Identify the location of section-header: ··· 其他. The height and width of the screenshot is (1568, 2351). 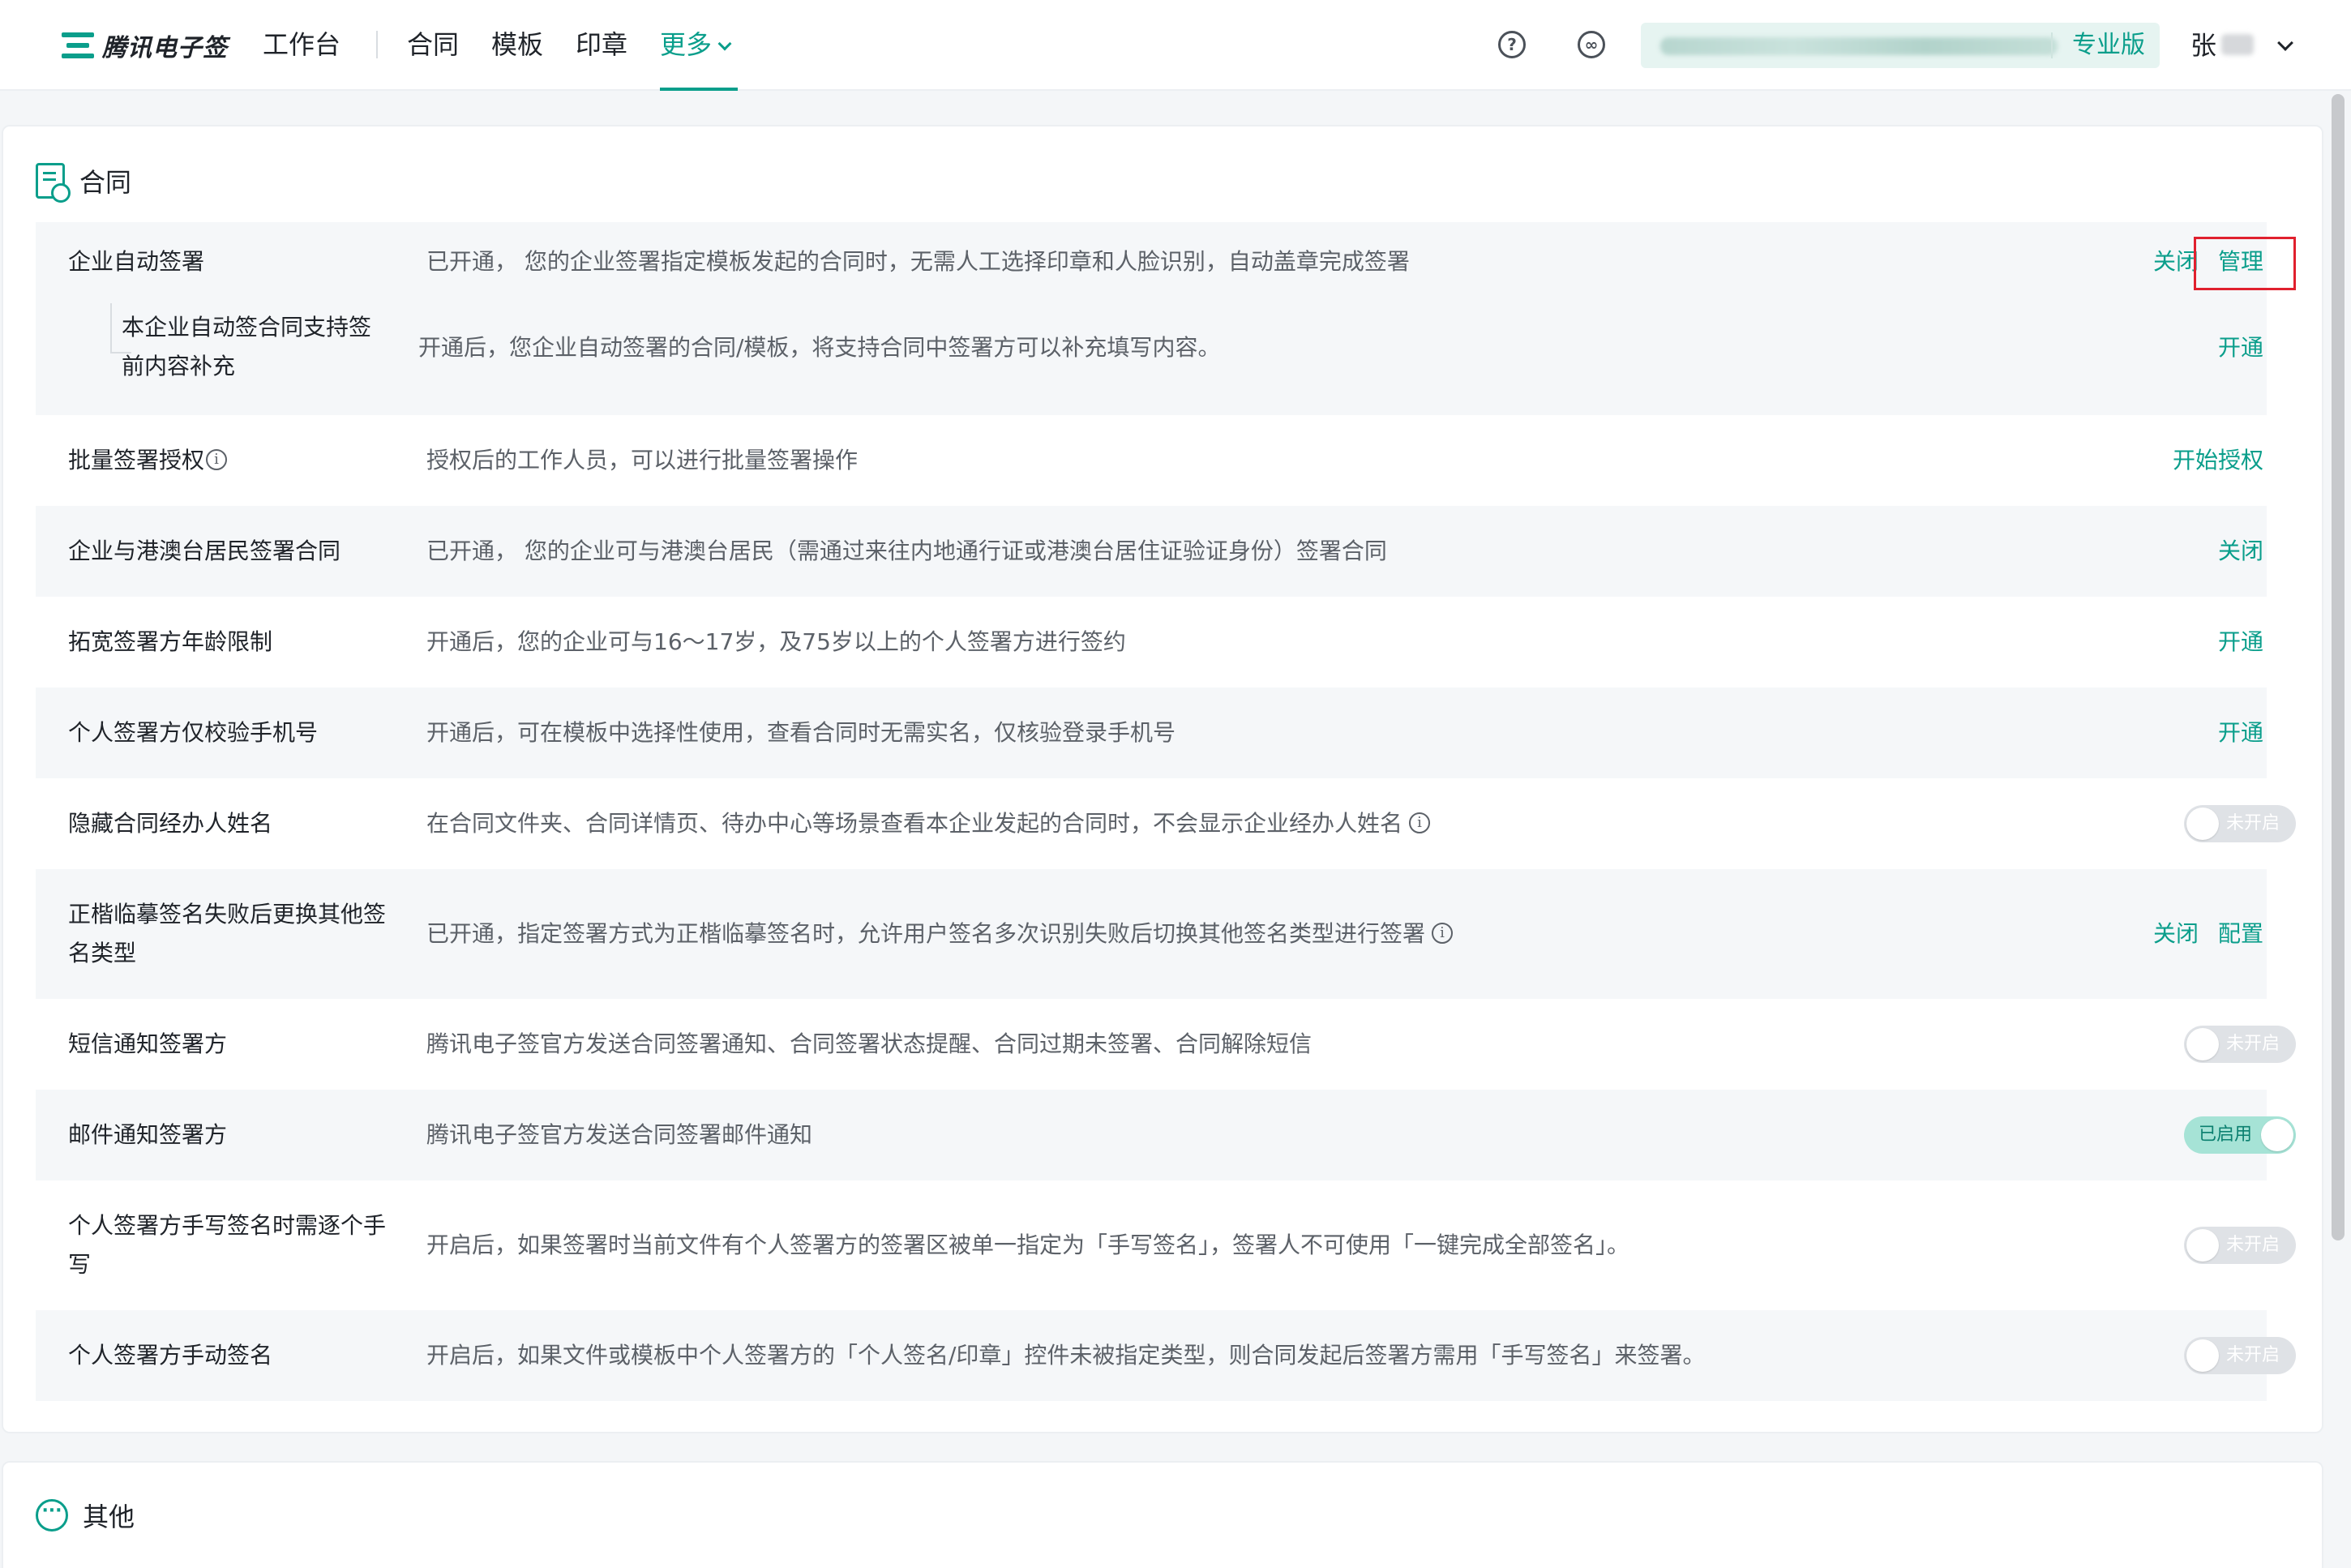
(85, 1515).